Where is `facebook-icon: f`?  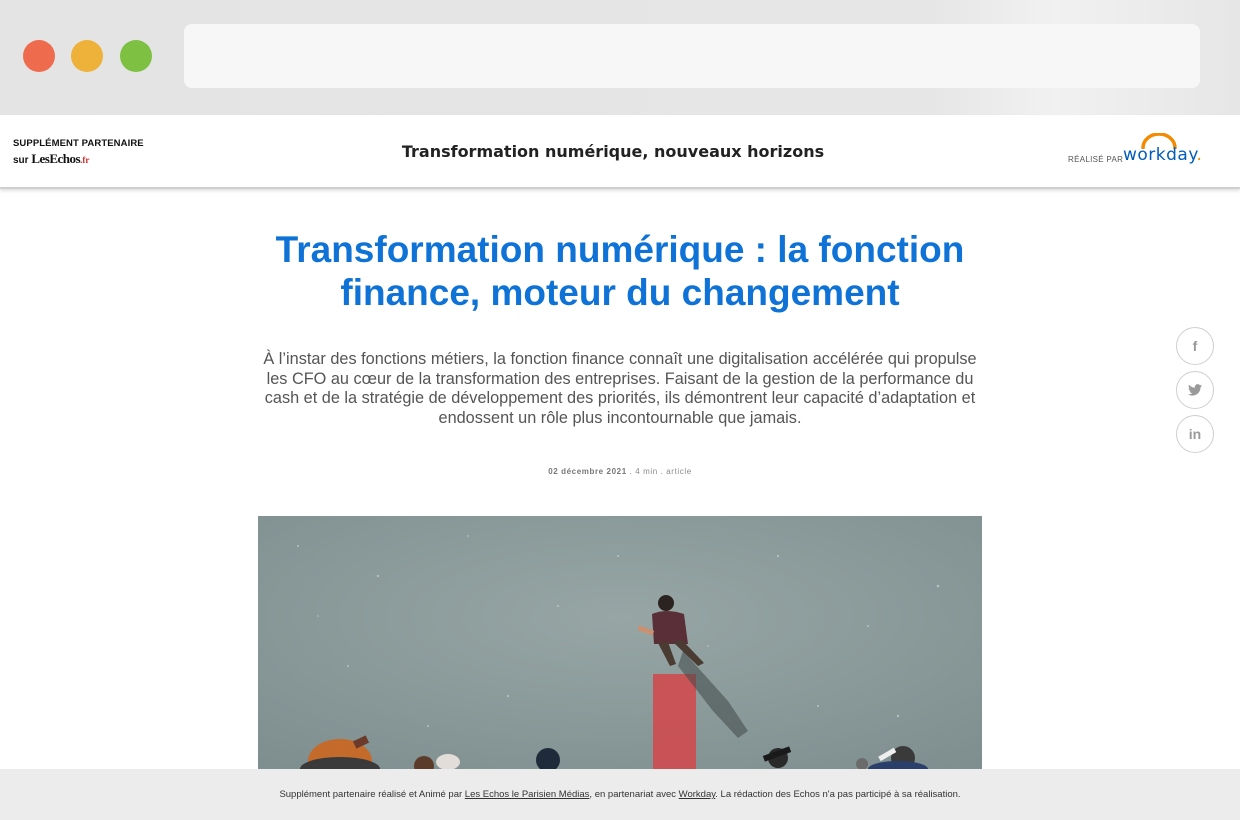
facebook-icon: f is located at coordinates (1195, 346).